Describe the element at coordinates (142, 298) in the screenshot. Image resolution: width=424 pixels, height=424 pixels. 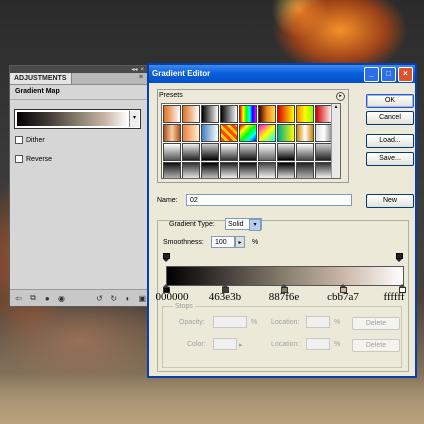
I see `trash-icon: ▣` at that location.